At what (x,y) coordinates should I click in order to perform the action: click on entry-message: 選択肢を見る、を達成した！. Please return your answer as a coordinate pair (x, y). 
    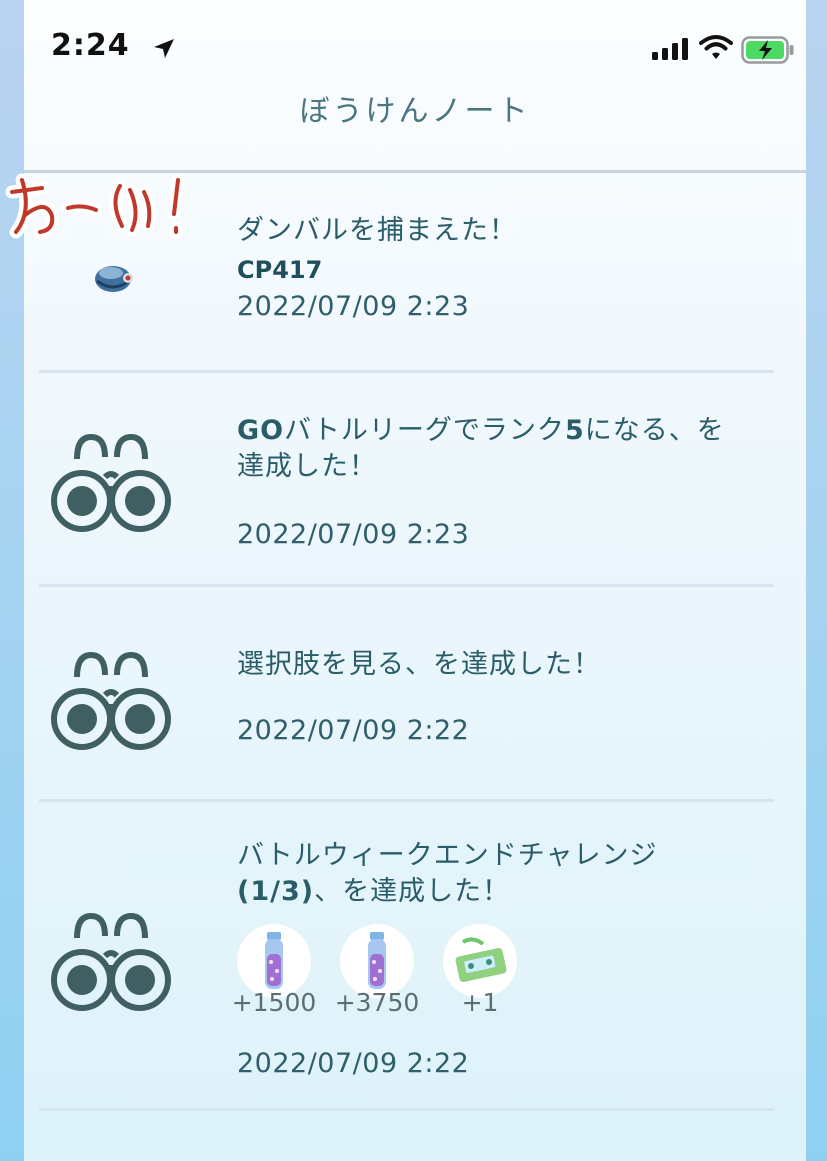
    Looking at the image, I should click on (419, 664).